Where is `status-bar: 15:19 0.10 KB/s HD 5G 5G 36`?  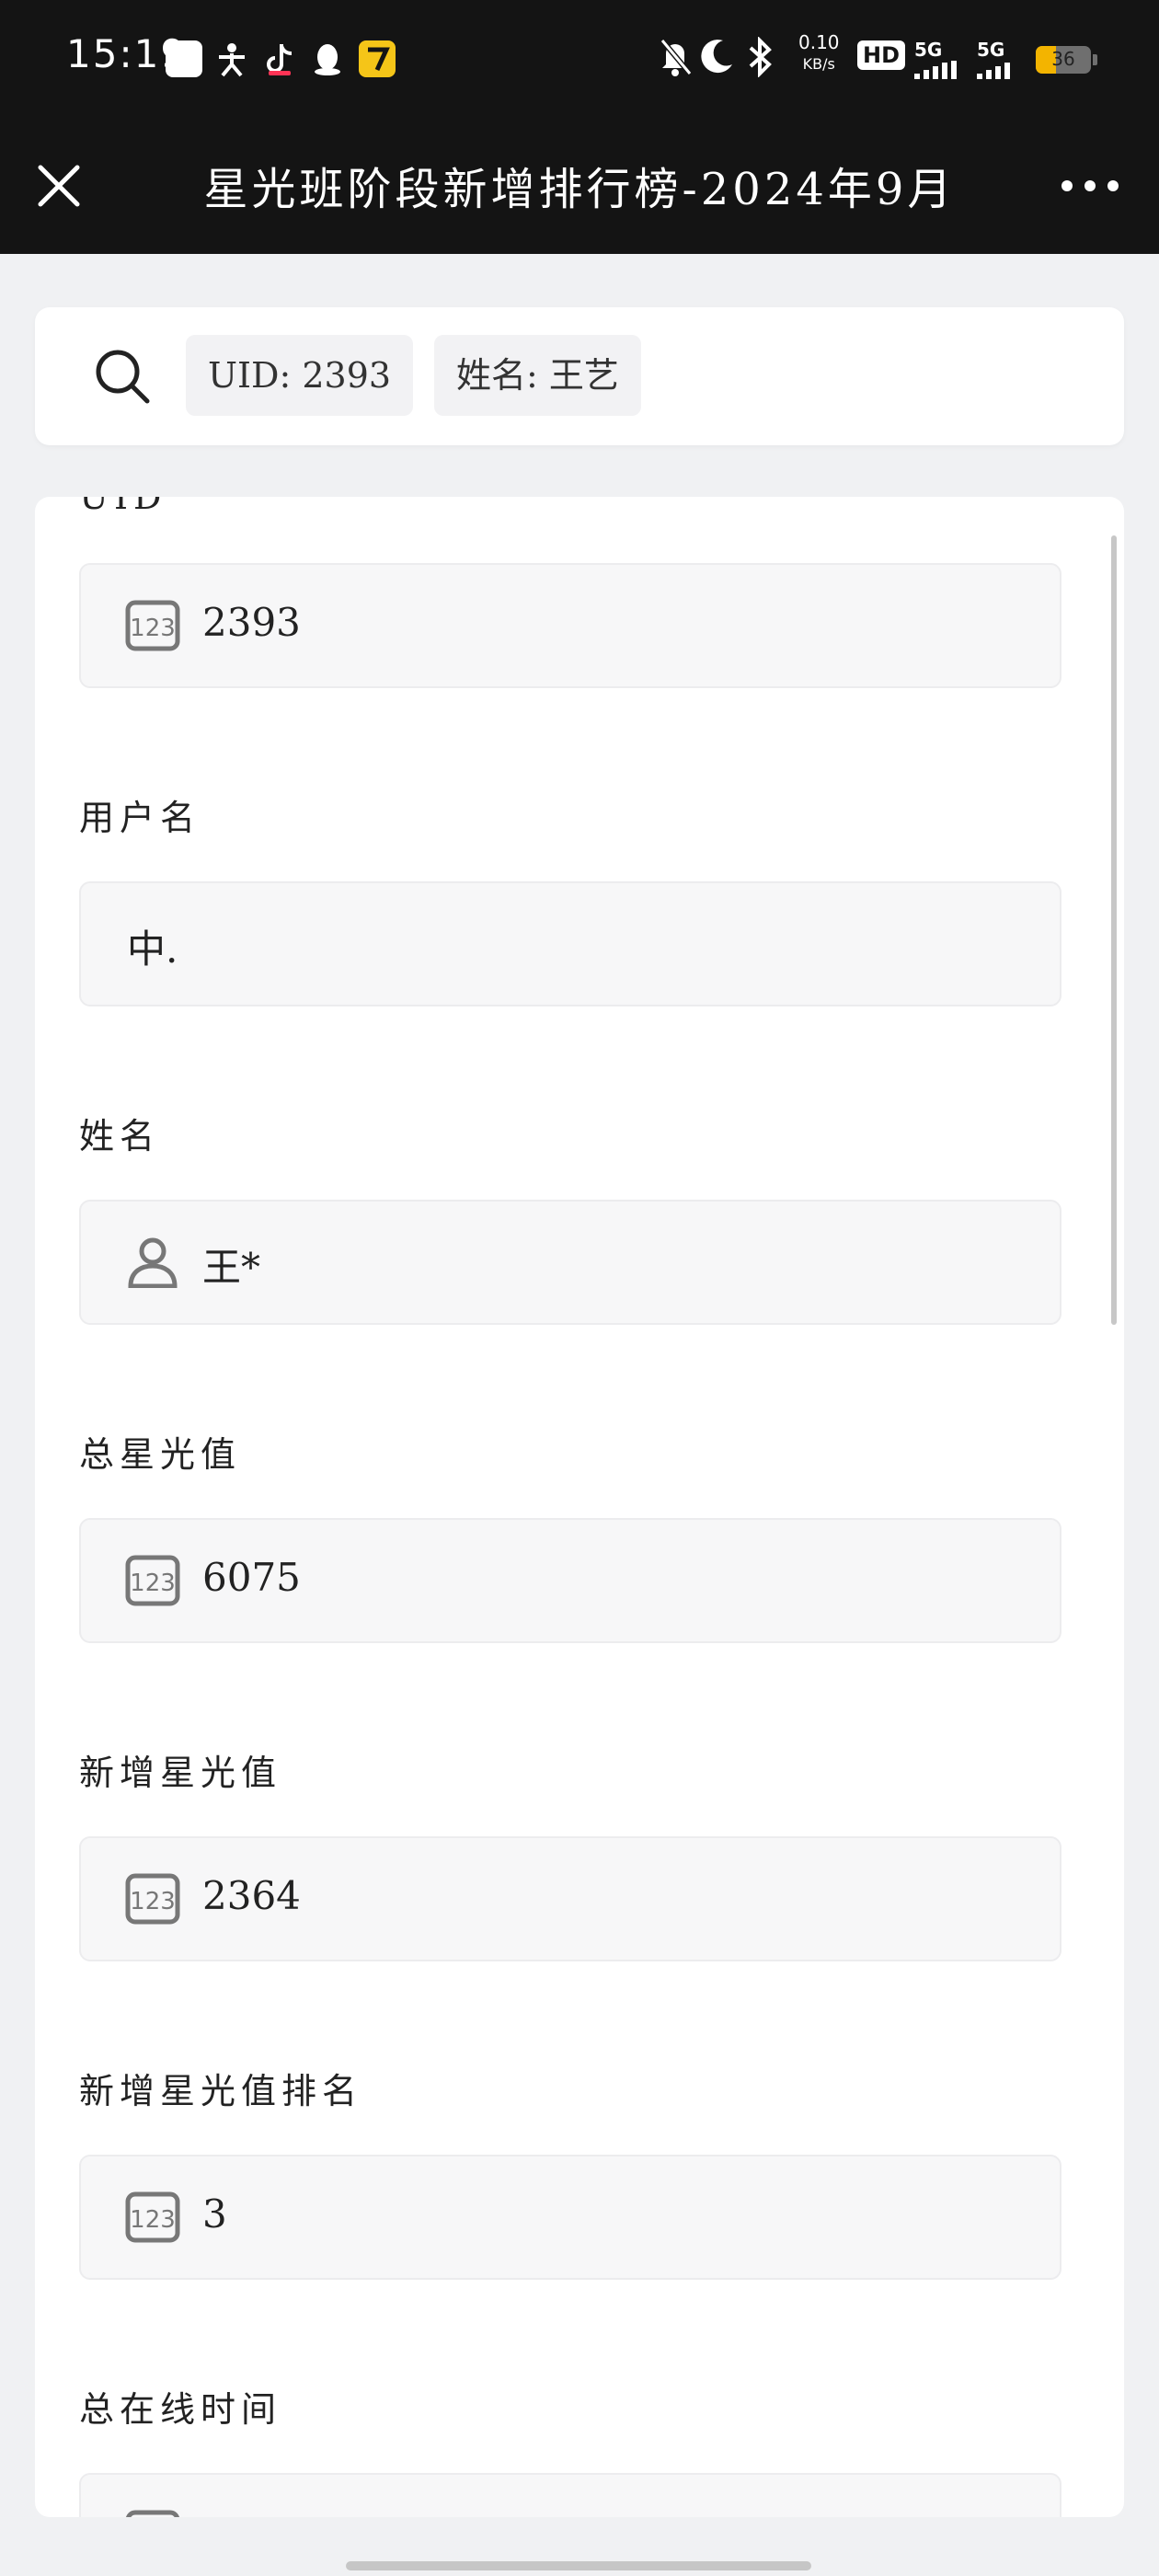 status-bar: 15:19 0.10 KB/s HD 5G 5G 36 is located at coordinates (579, 60).